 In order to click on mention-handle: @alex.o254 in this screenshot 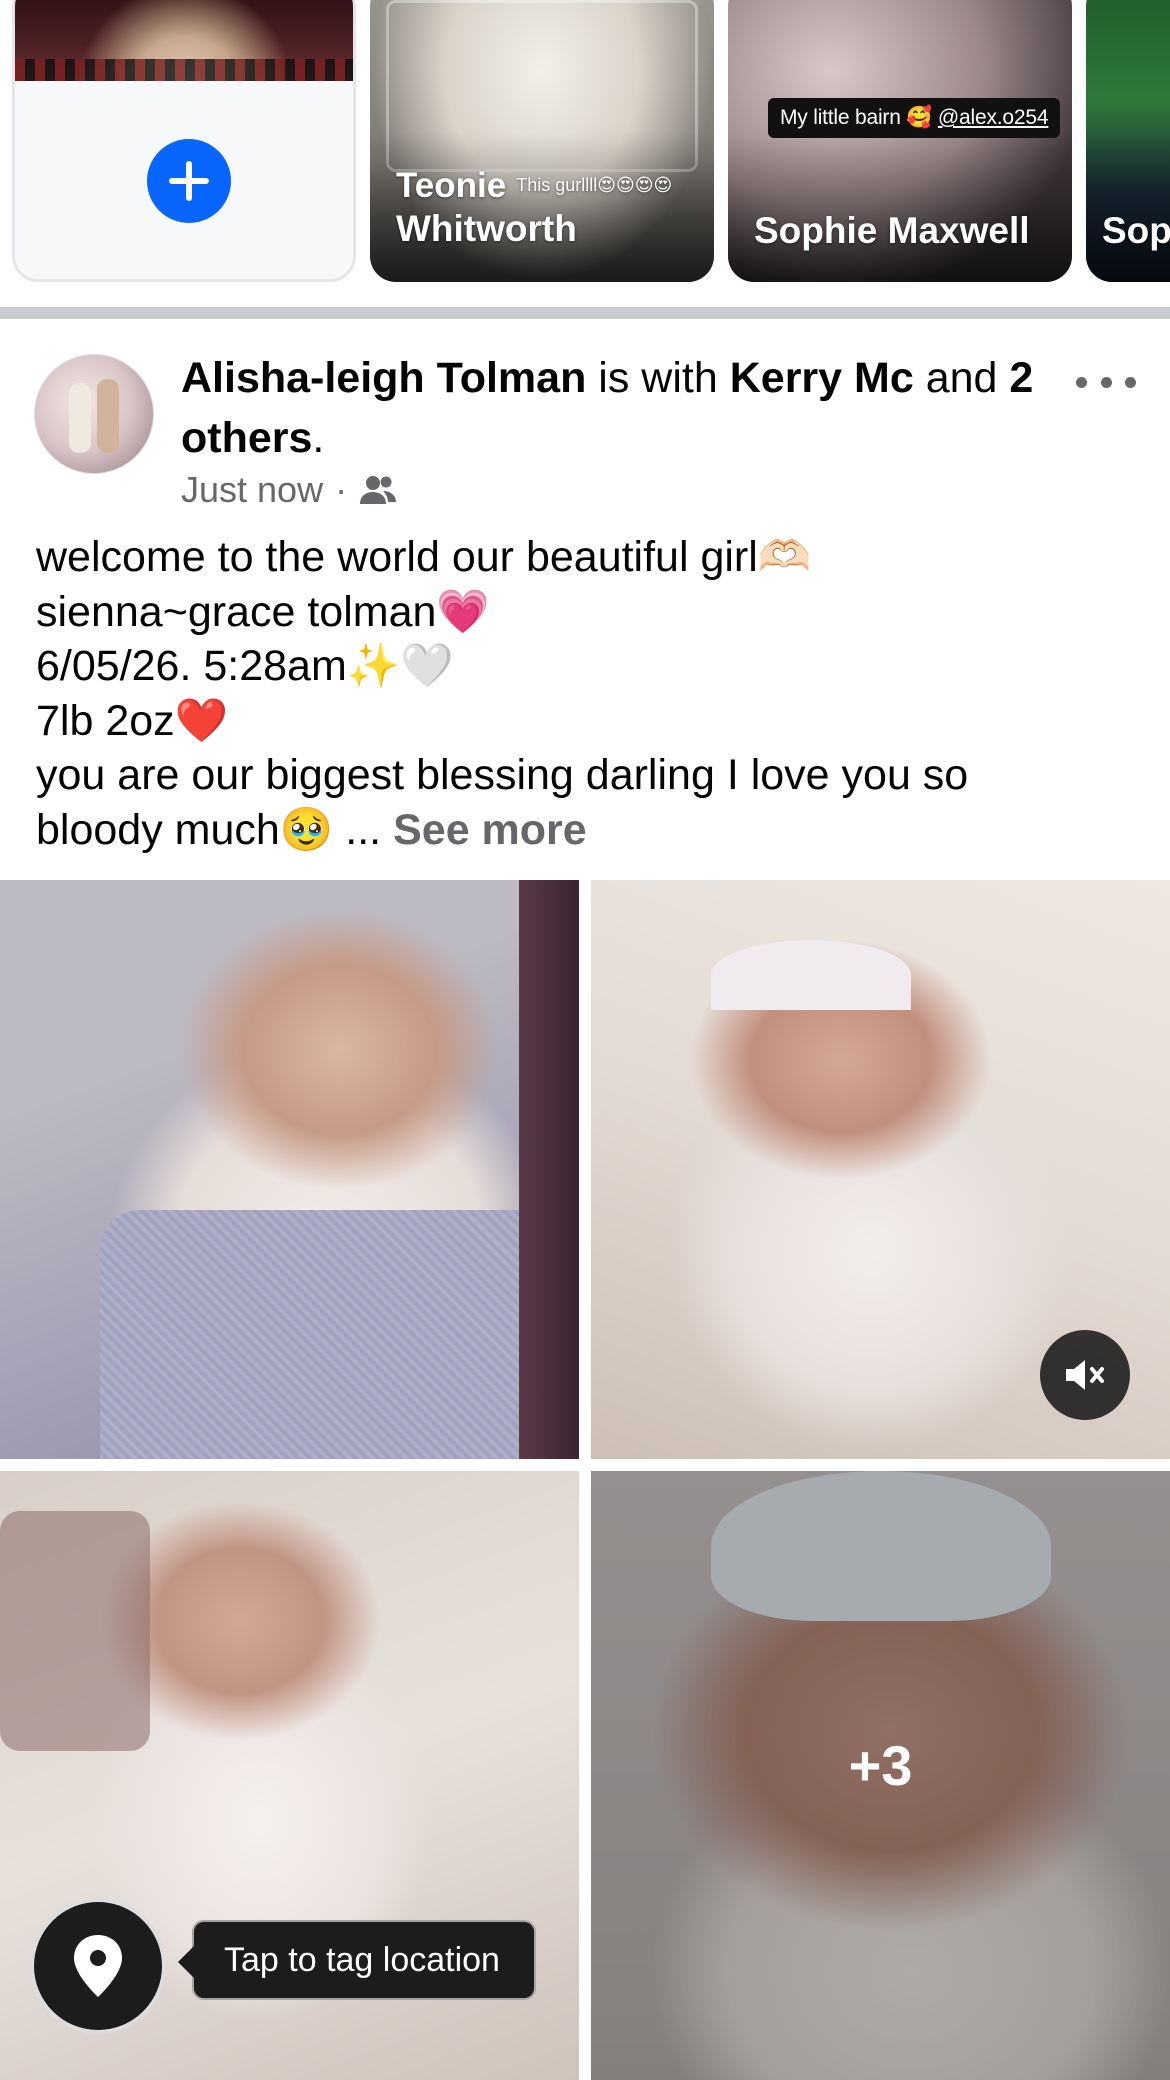, I will do `click(993, 117)`.